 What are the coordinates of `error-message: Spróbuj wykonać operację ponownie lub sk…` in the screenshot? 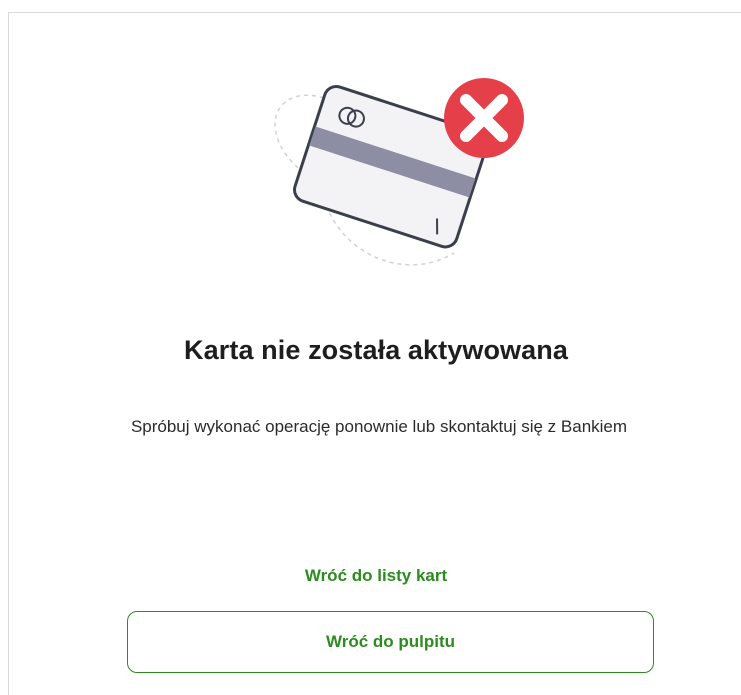 It's located at (379, 426).